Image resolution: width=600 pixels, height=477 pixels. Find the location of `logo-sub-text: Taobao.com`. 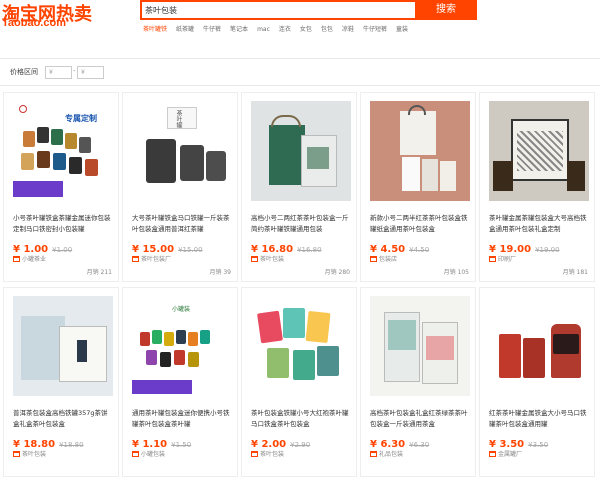

logo-sub-text: Taobao.com is located at coordinates (34, 23).